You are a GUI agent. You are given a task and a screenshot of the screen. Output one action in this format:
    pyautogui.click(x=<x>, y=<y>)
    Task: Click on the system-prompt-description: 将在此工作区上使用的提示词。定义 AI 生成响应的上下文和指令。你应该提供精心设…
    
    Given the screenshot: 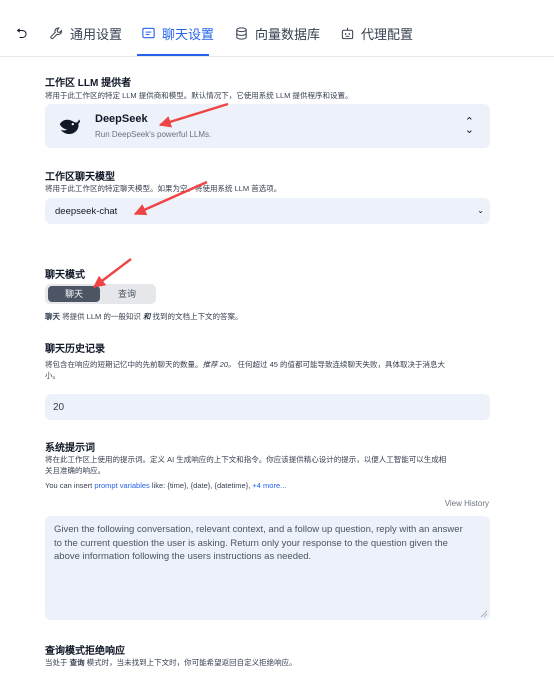 What is the action you would take?
    pyautogui.click(x=246, y=465)
    